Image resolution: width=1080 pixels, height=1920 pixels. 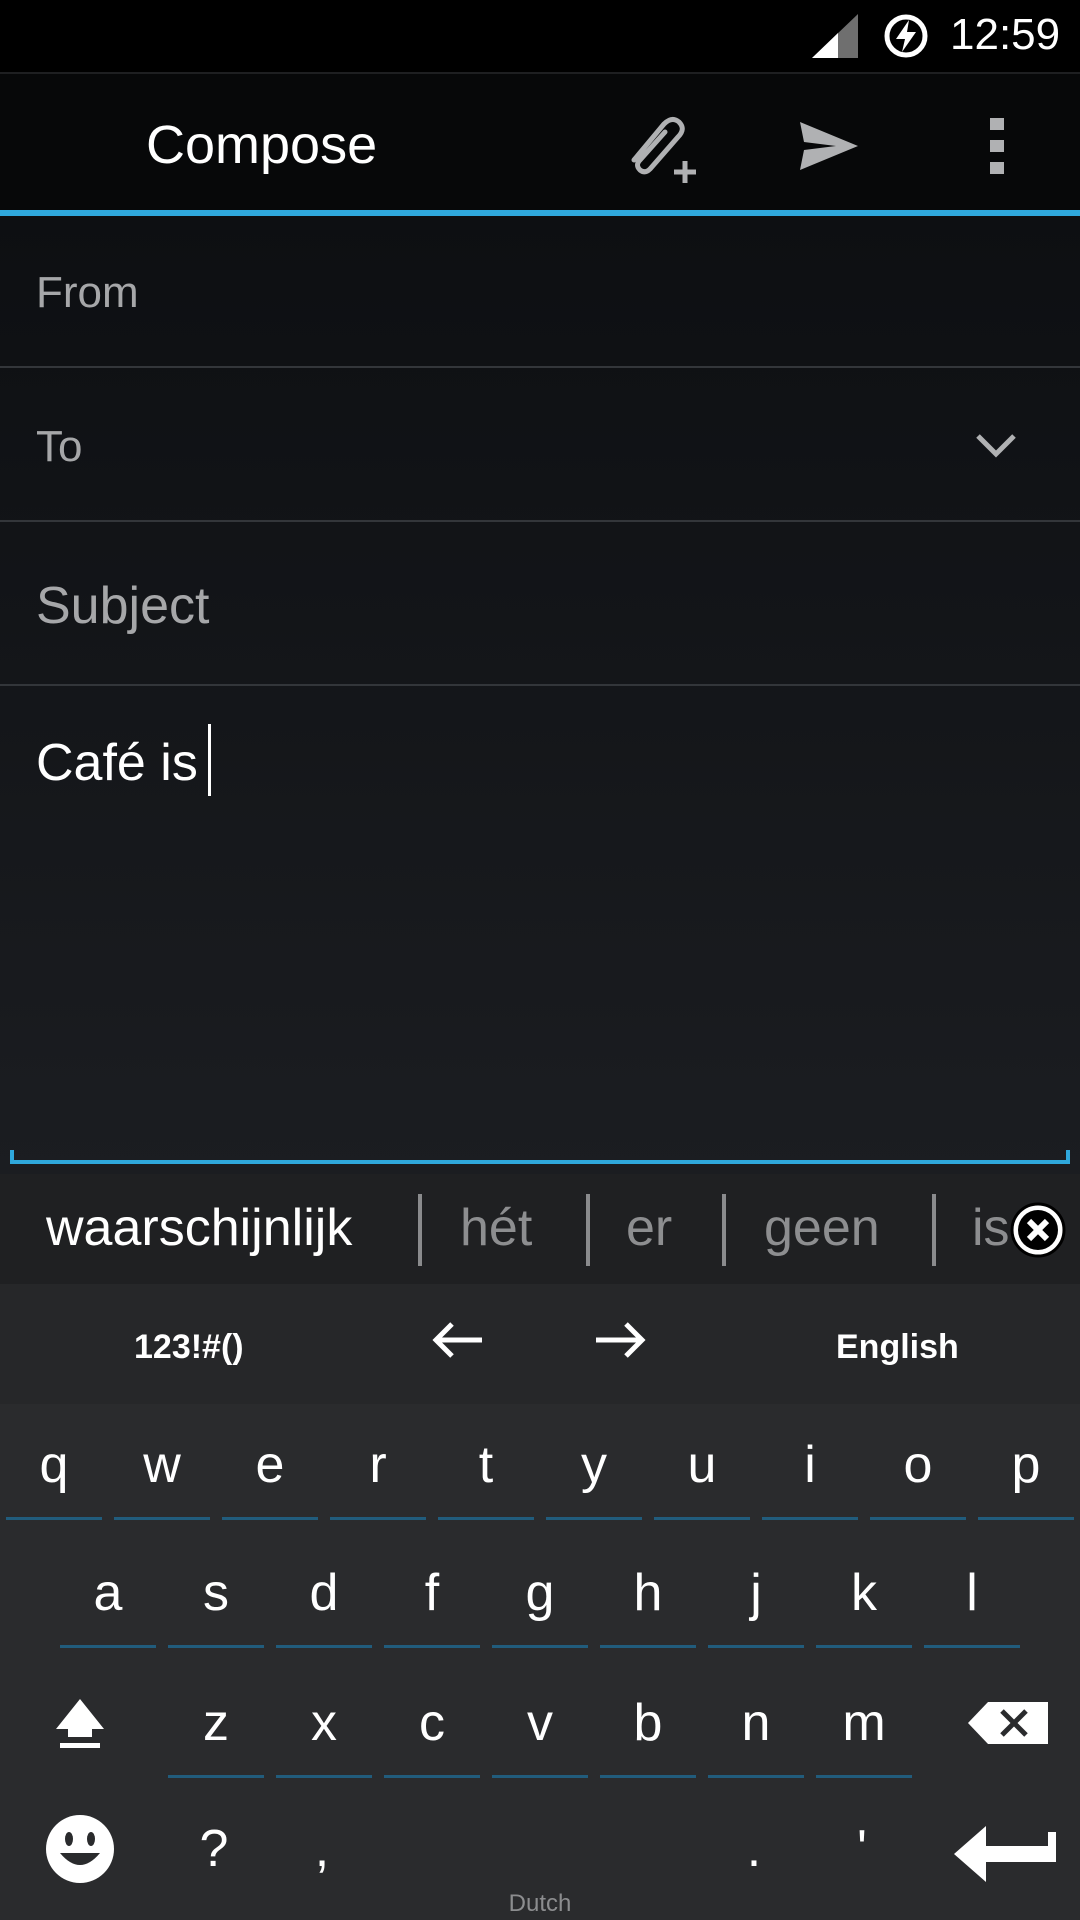 What do you see at coordinates (59, 446) in the screenshot?
I see `to-label: To` at bounding box center [59, 446].